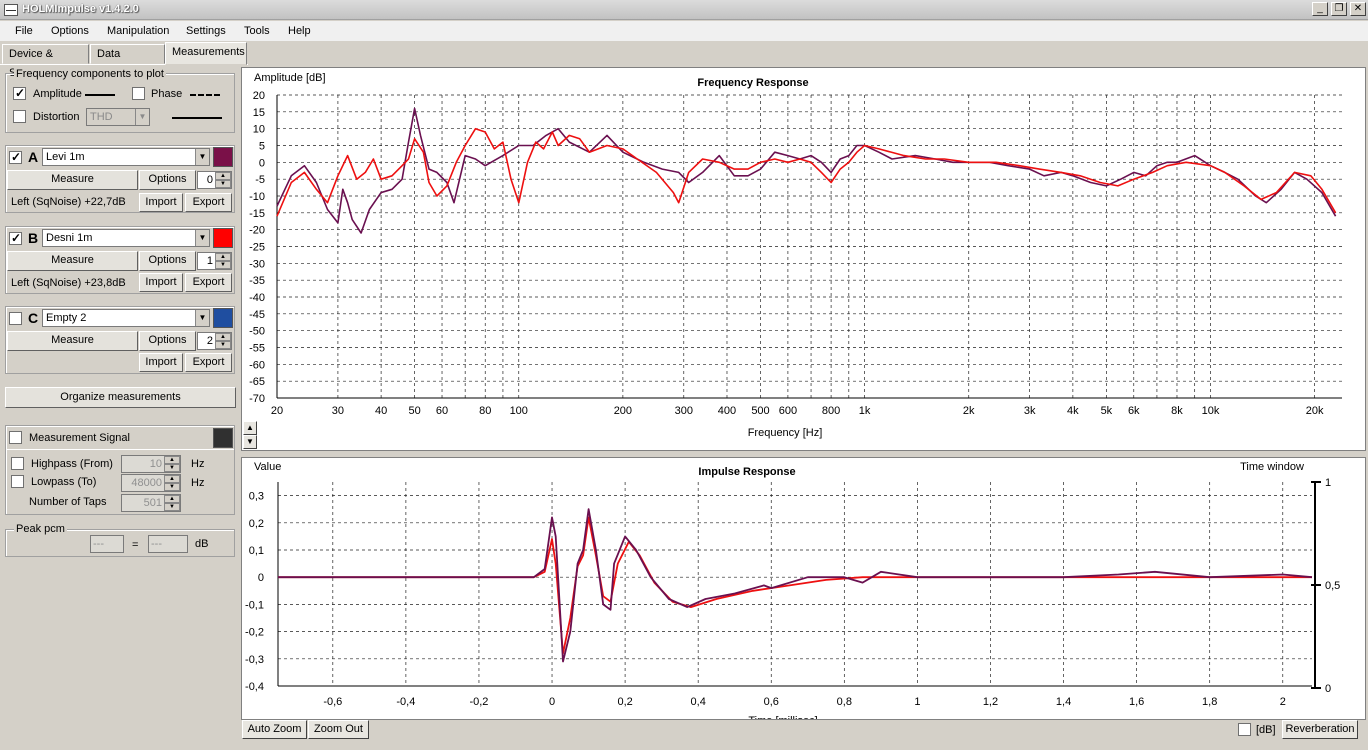  Describe the element at coordinates (15, 238) in the screenshot. I see `measurement-b-checkbox` at that location.